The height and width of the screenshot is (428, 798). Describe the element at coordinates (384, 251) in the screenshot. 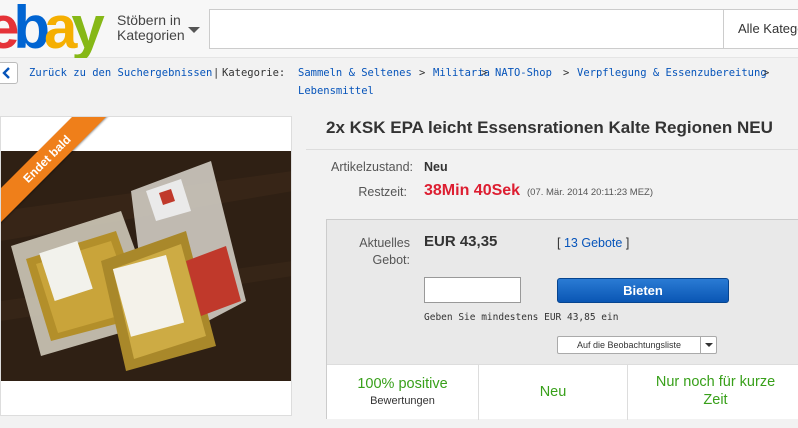

I see `current-bid-label: Aktuelles Gebot:` at that location.